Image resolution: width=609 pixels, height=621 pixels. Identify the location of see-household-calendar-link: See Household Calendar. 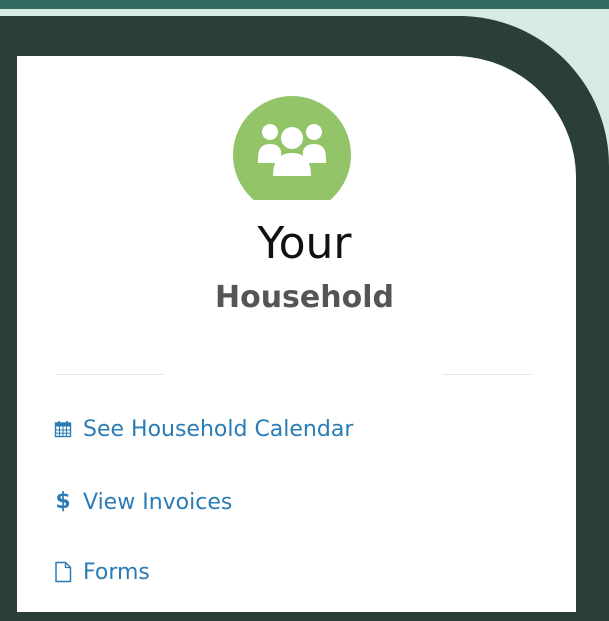
(203, 429).